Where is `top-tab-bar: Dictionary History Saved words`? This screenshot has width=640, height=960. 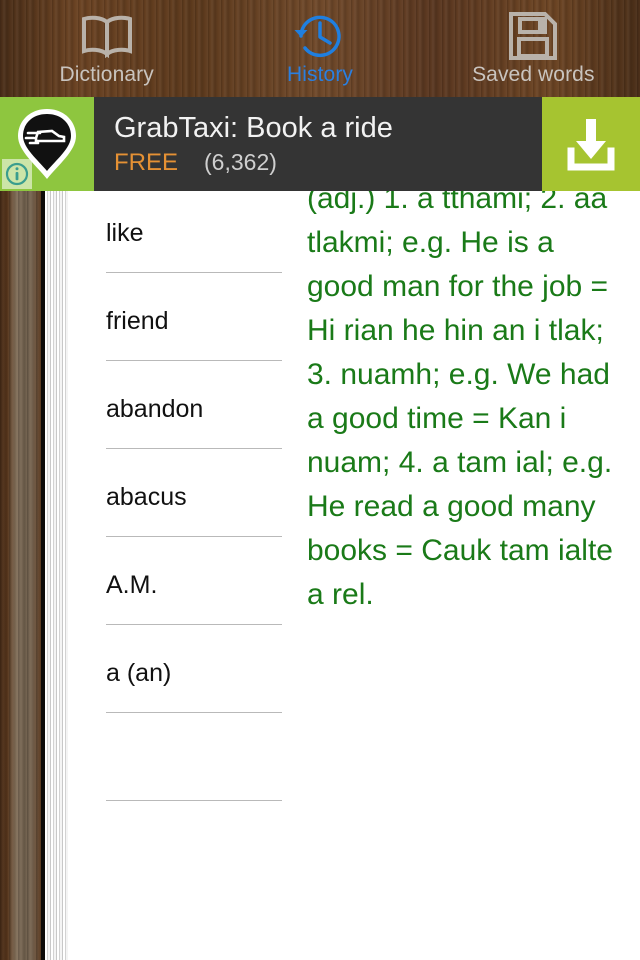
top-tab-bar: Dictionary History Saved words is located at coordinates (320, 48).